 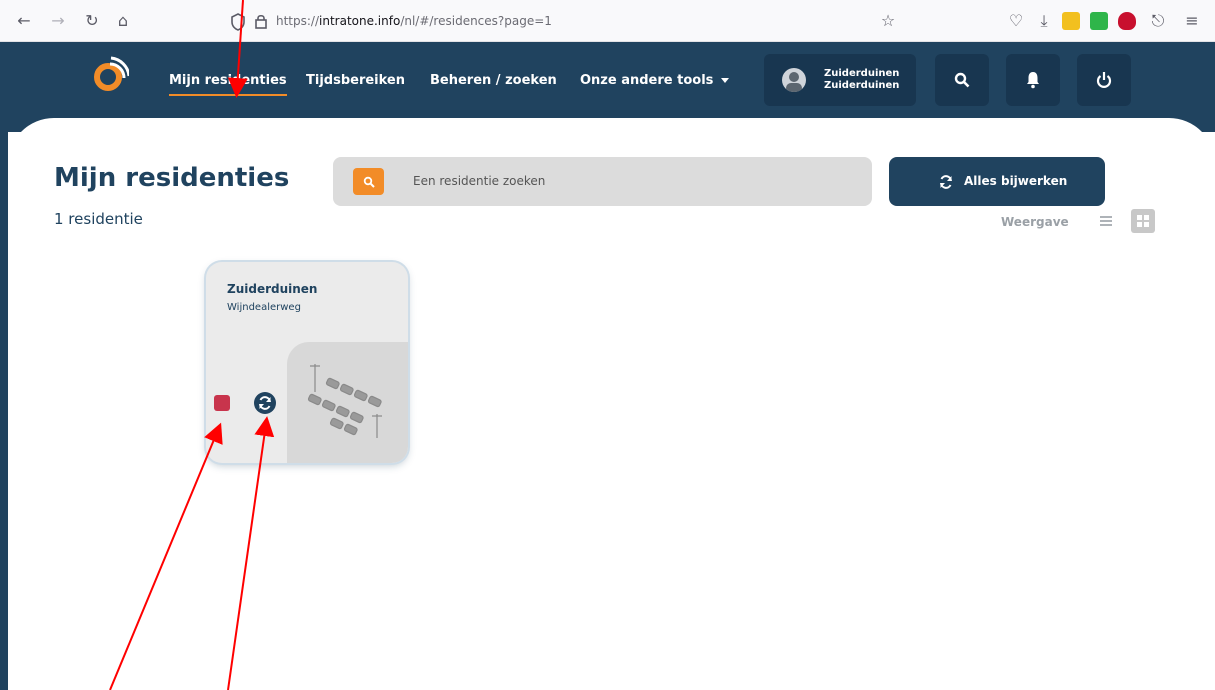 I want to click on bookmark-star-icon: ☆, so click(x=888, y=21).